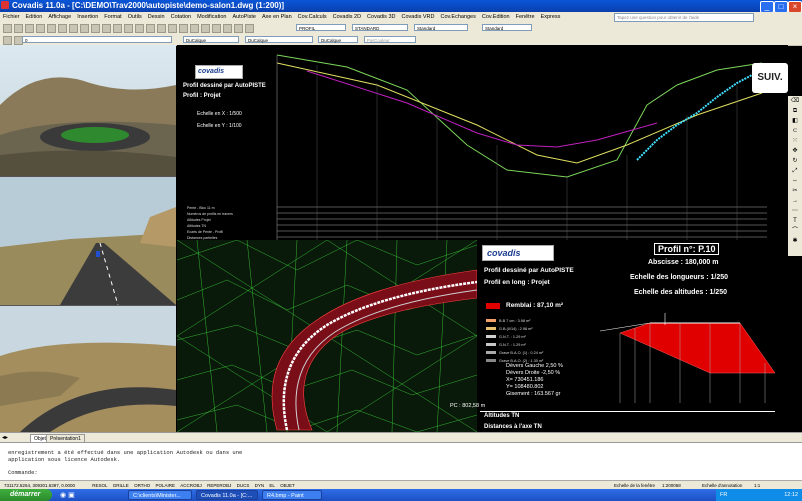 The image size is (802, 501). Describe the element at coordinates (347, 17) in the screenshot. I see `menu-covadis-2d: Covadis 2D` at that location.